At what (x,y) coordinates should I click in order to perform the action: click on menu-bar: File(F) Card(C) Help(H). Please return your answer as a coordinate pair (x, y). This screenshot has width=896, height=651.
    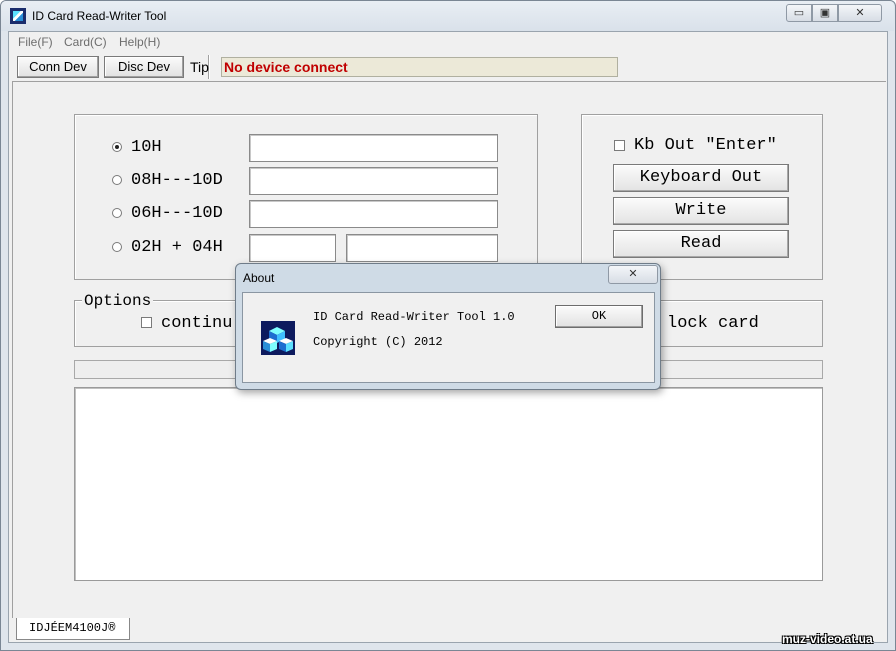
    Looking at the image, I should click on (447, 41).